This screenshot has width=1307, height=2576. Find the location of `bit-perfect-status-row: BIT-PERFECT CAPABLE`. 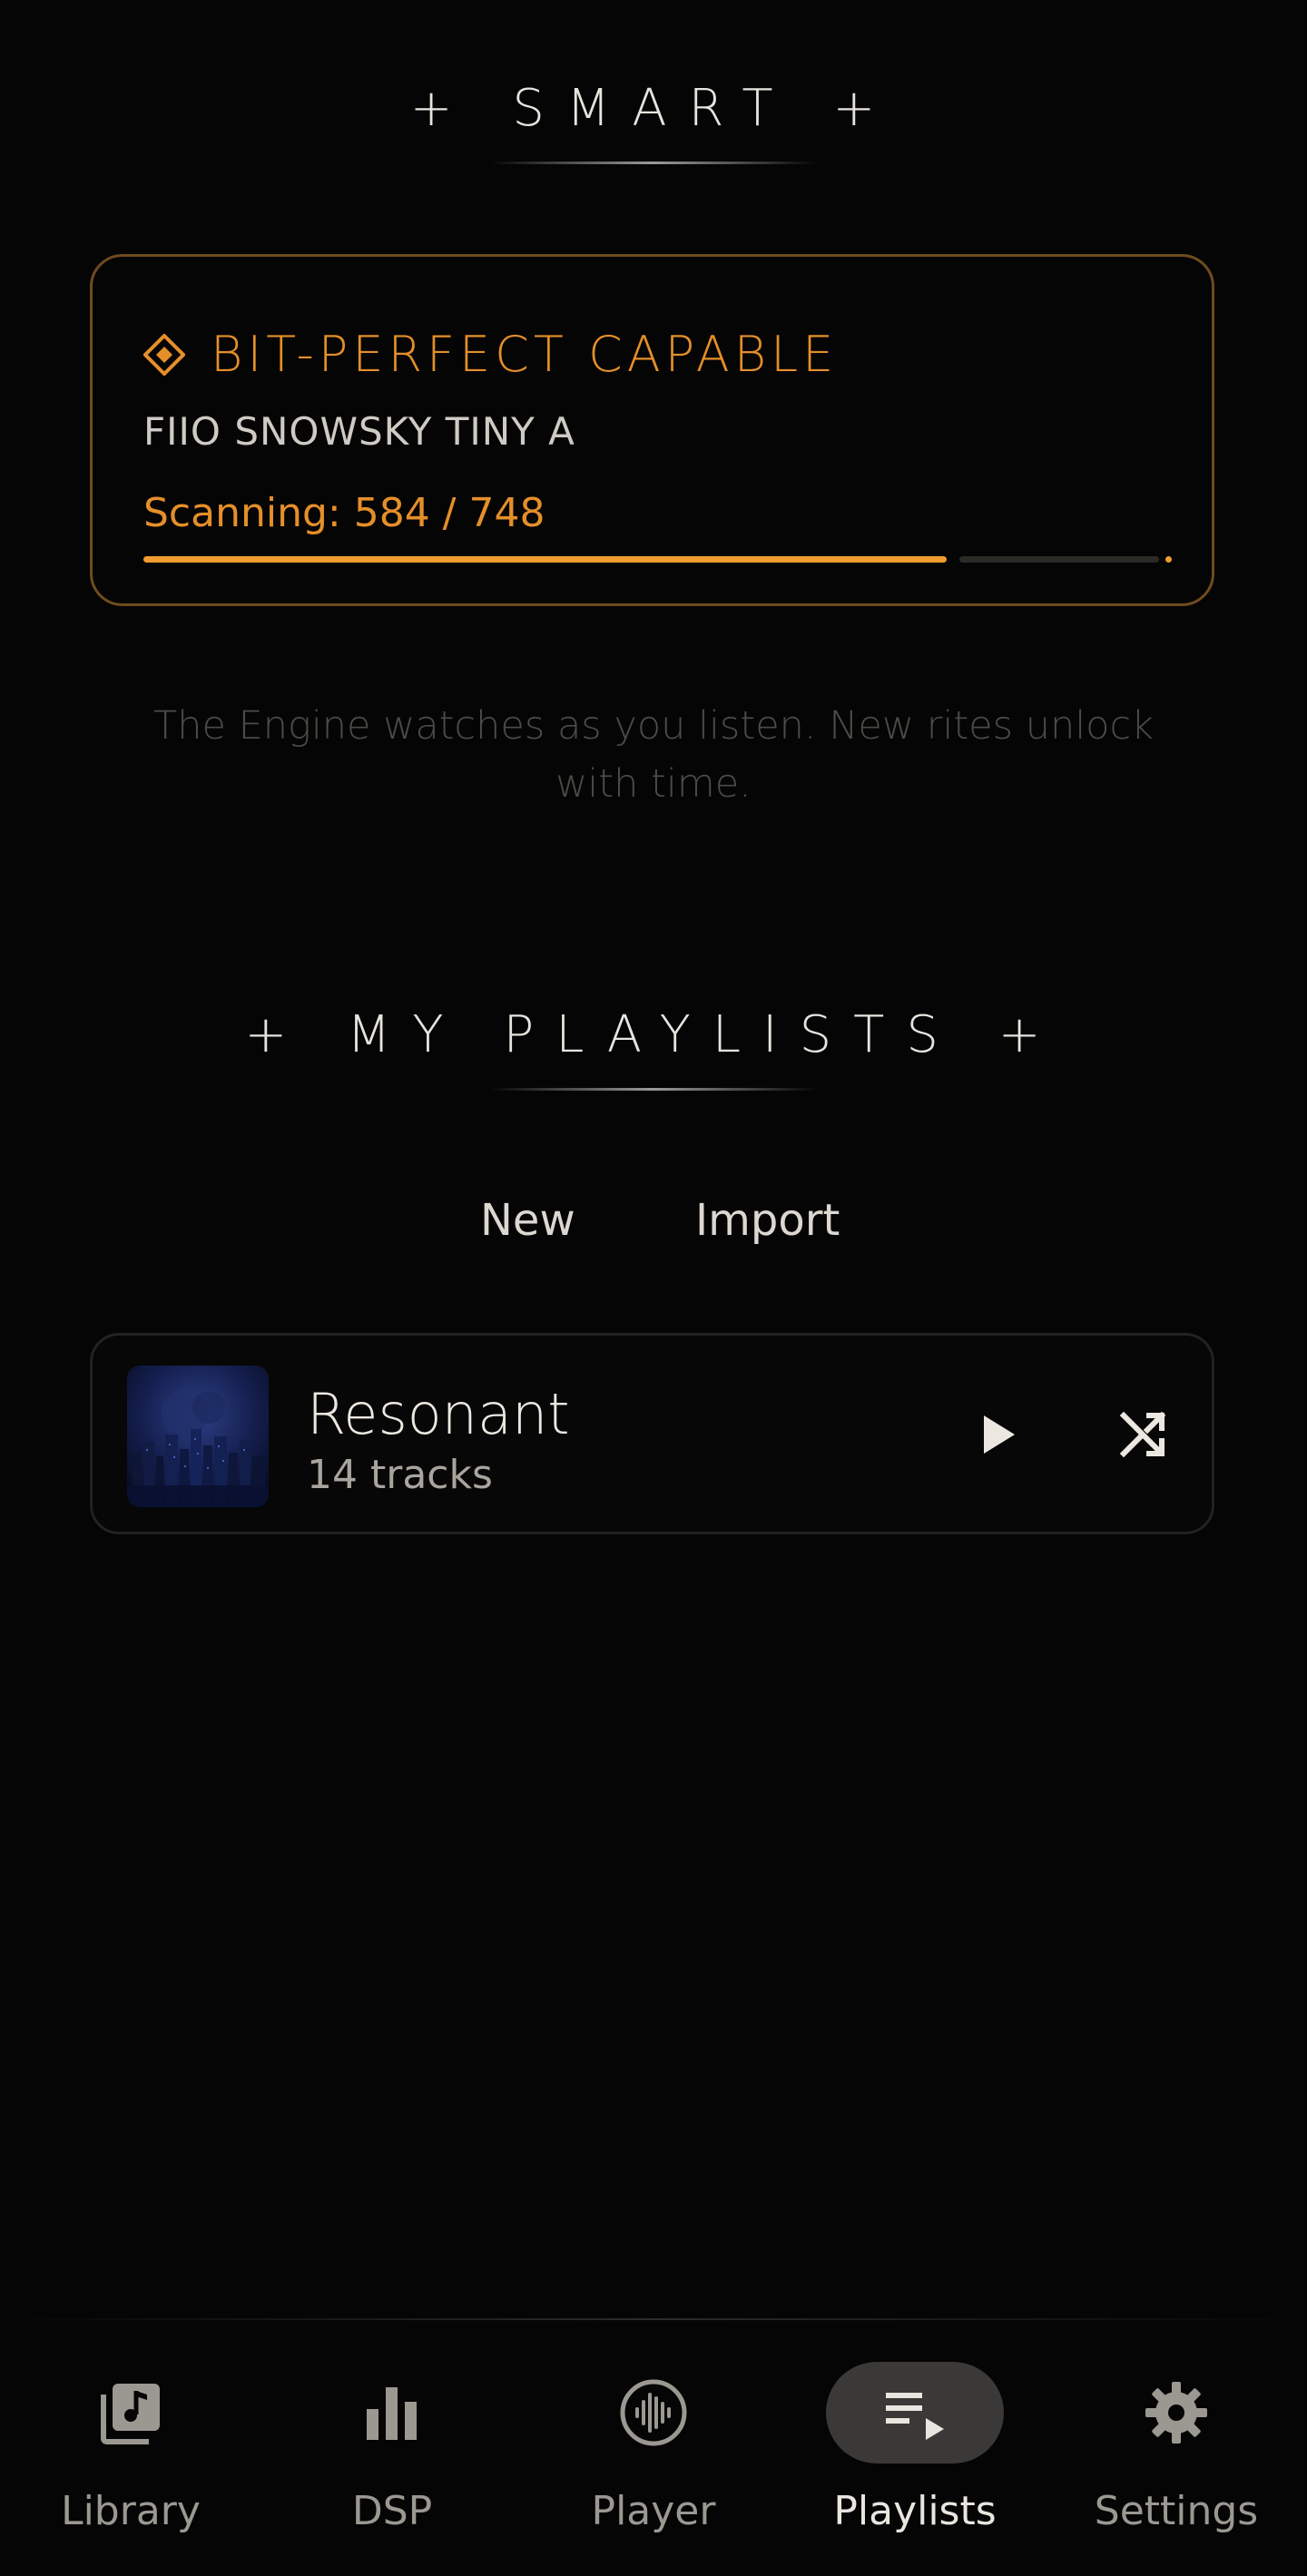

bit-perfect-status-row: BIT-PERFECT CAPABLE is located at coordinates (490, 354).